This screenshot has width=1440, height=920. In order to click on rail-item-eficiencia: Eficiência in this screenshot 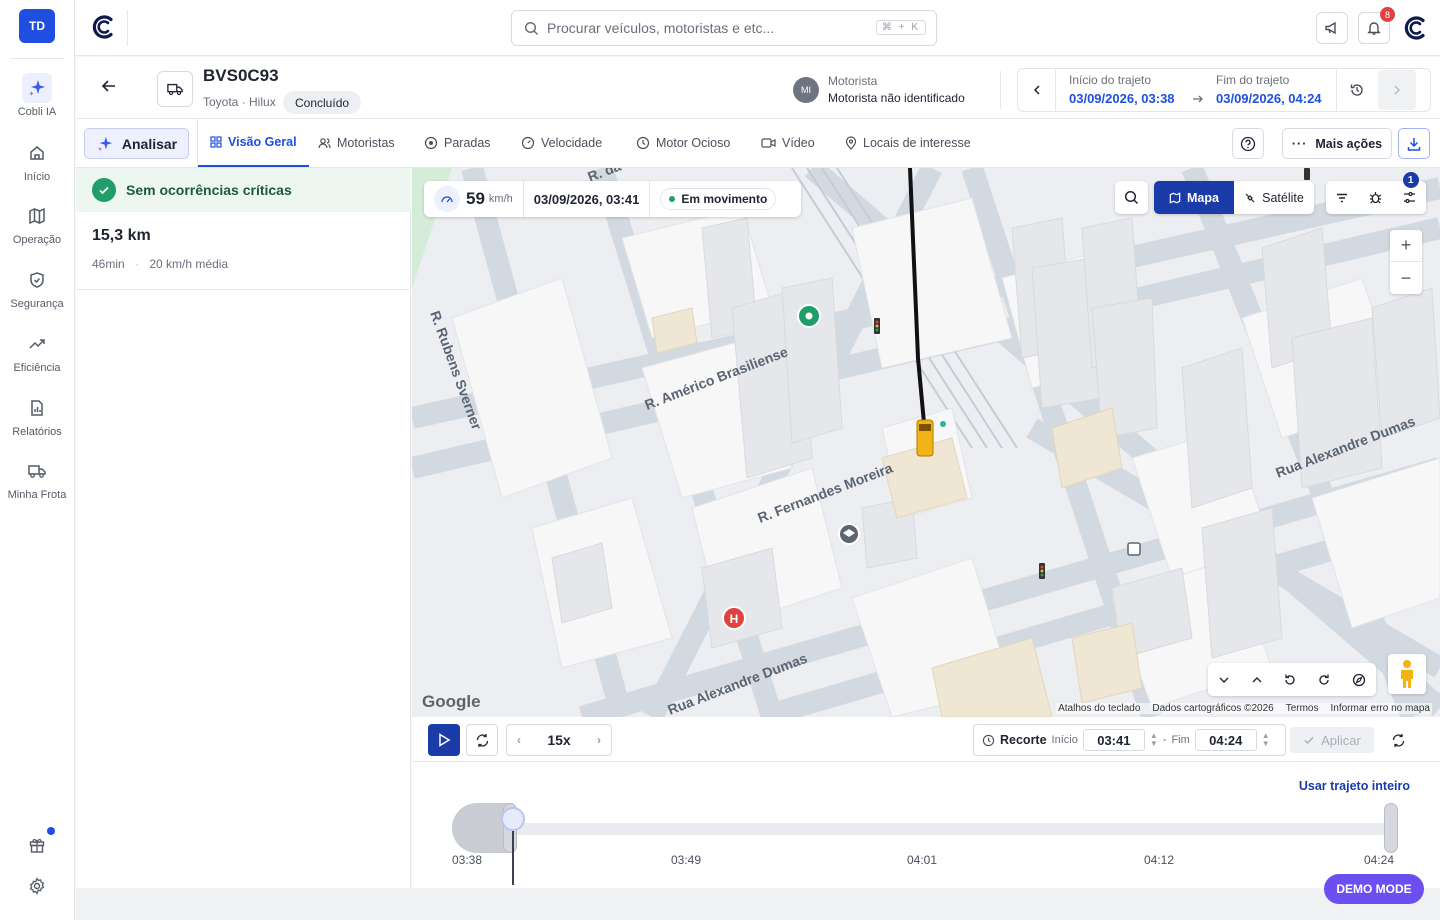, I will do `click(37, 351)`.